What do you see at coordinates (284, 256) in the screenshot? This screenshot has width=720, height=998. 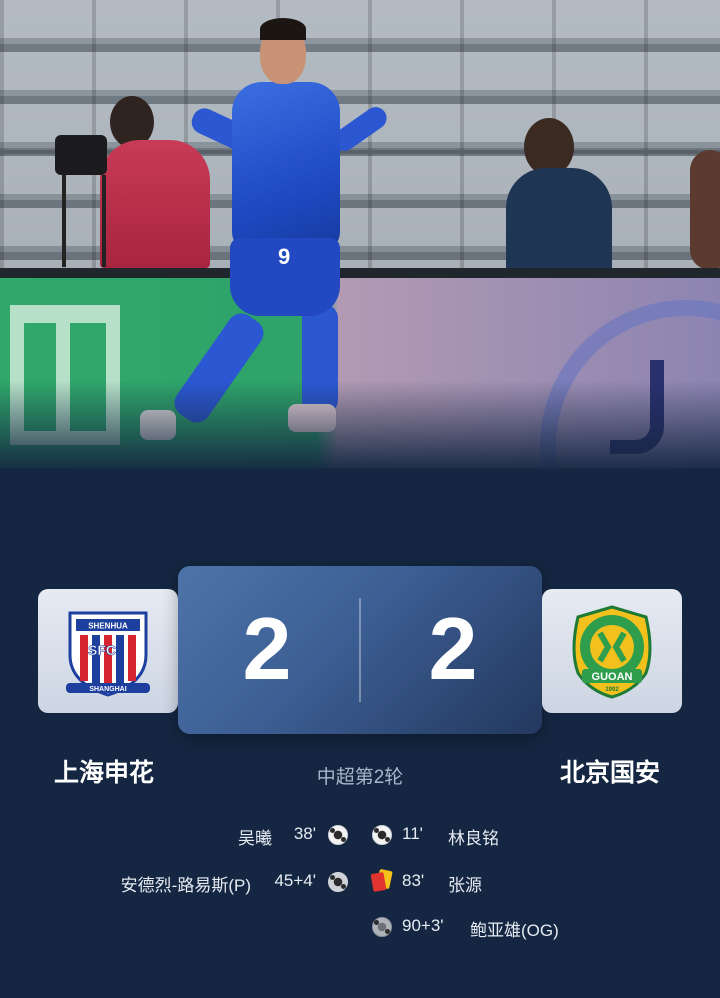 I see `player-number: 9` at bounding box center [284, 256].